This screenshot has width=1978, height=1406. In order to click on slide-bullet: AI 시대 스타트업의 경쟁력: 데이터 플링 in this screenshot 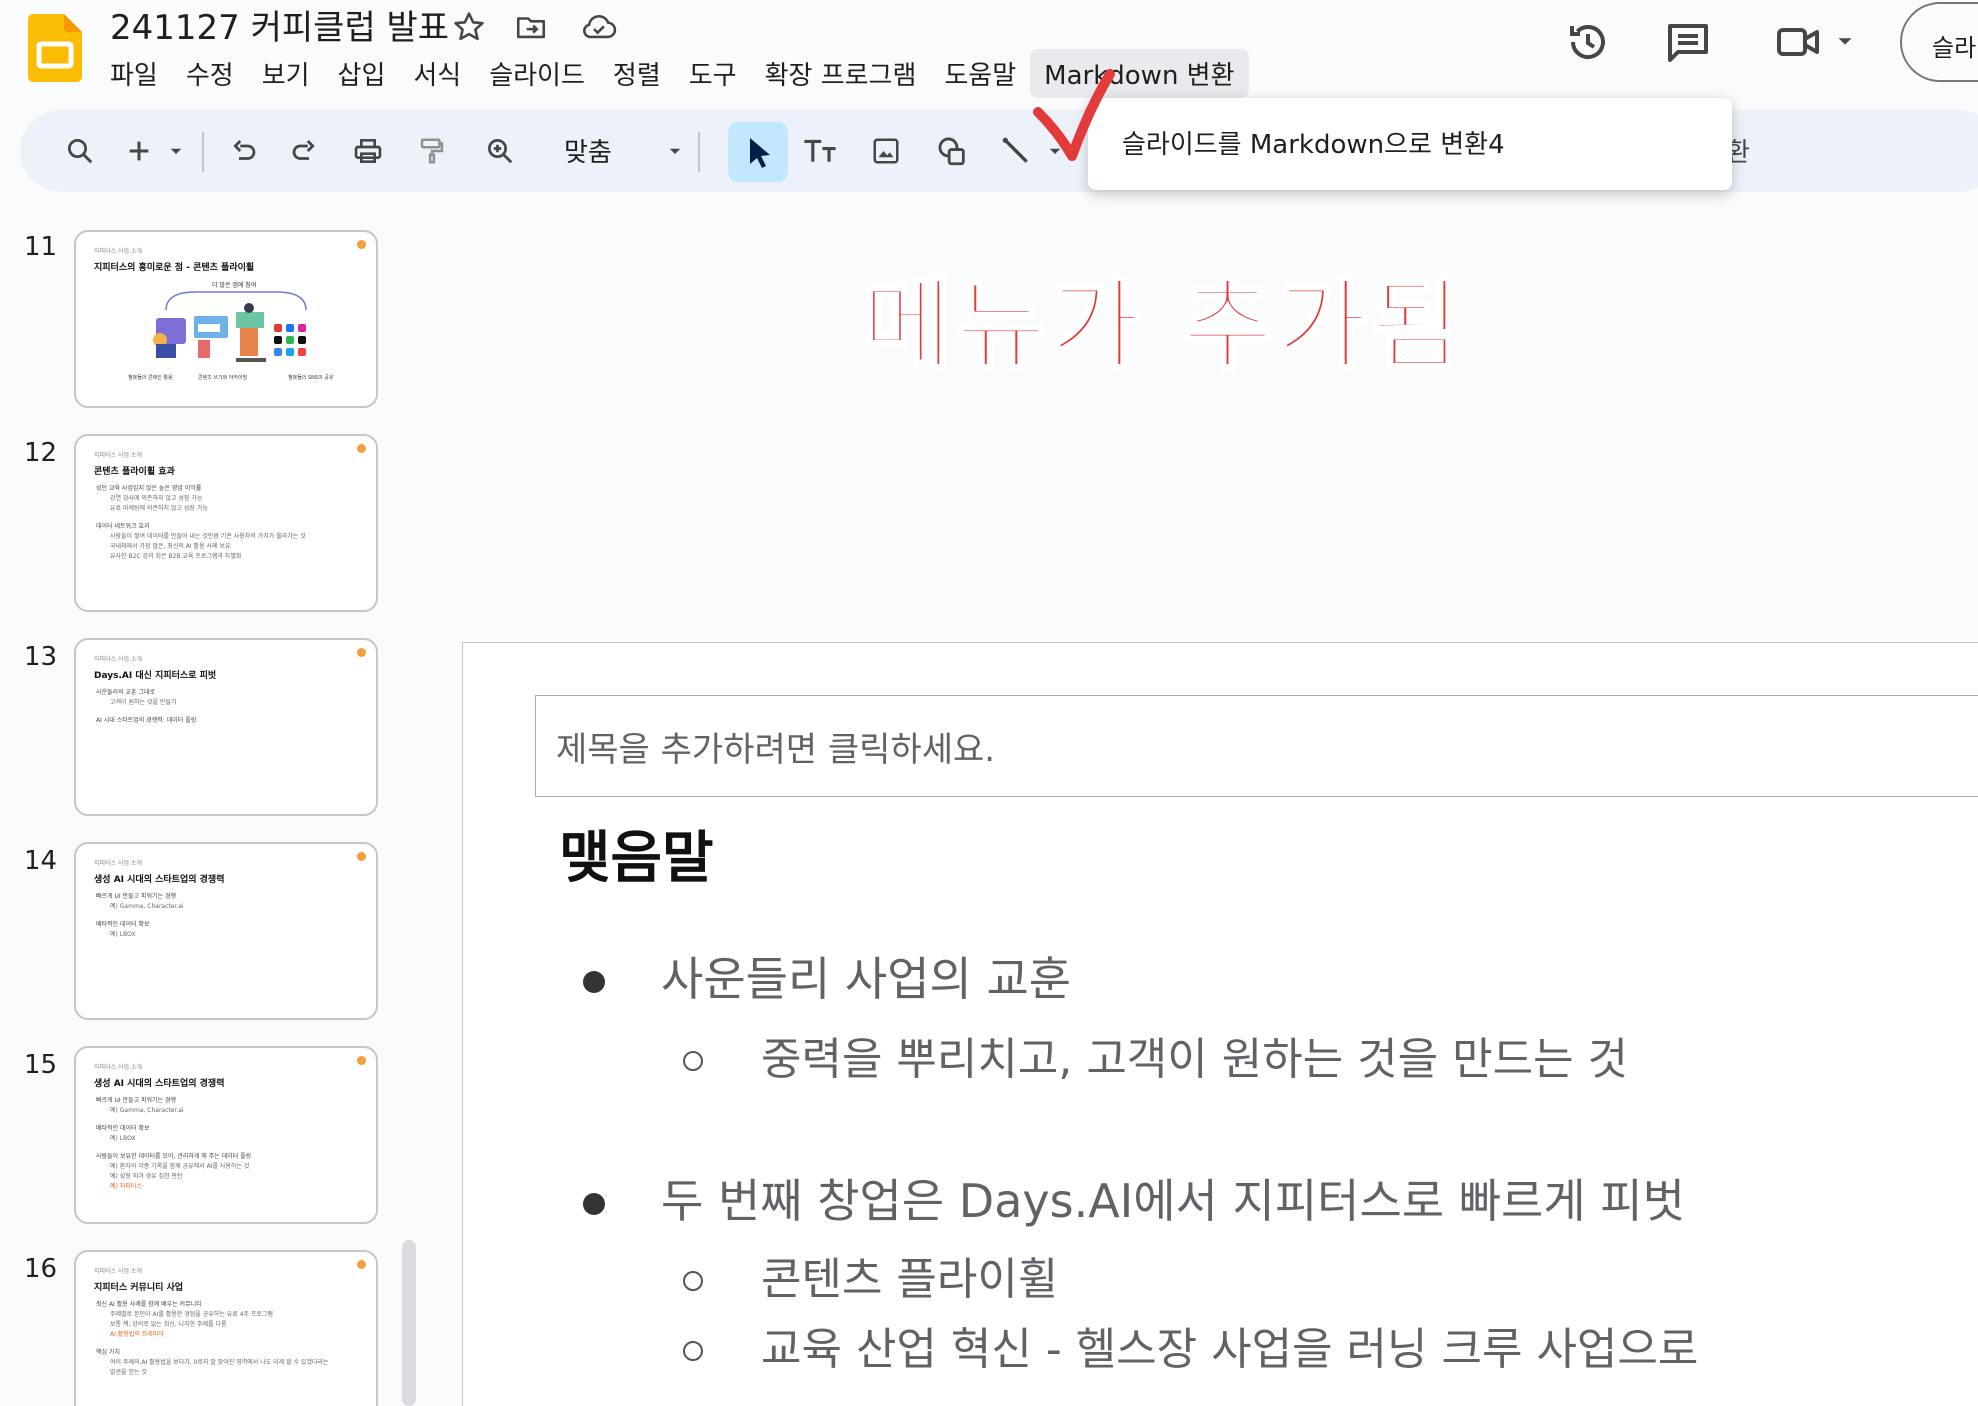, I will do `click(146, 720)`.